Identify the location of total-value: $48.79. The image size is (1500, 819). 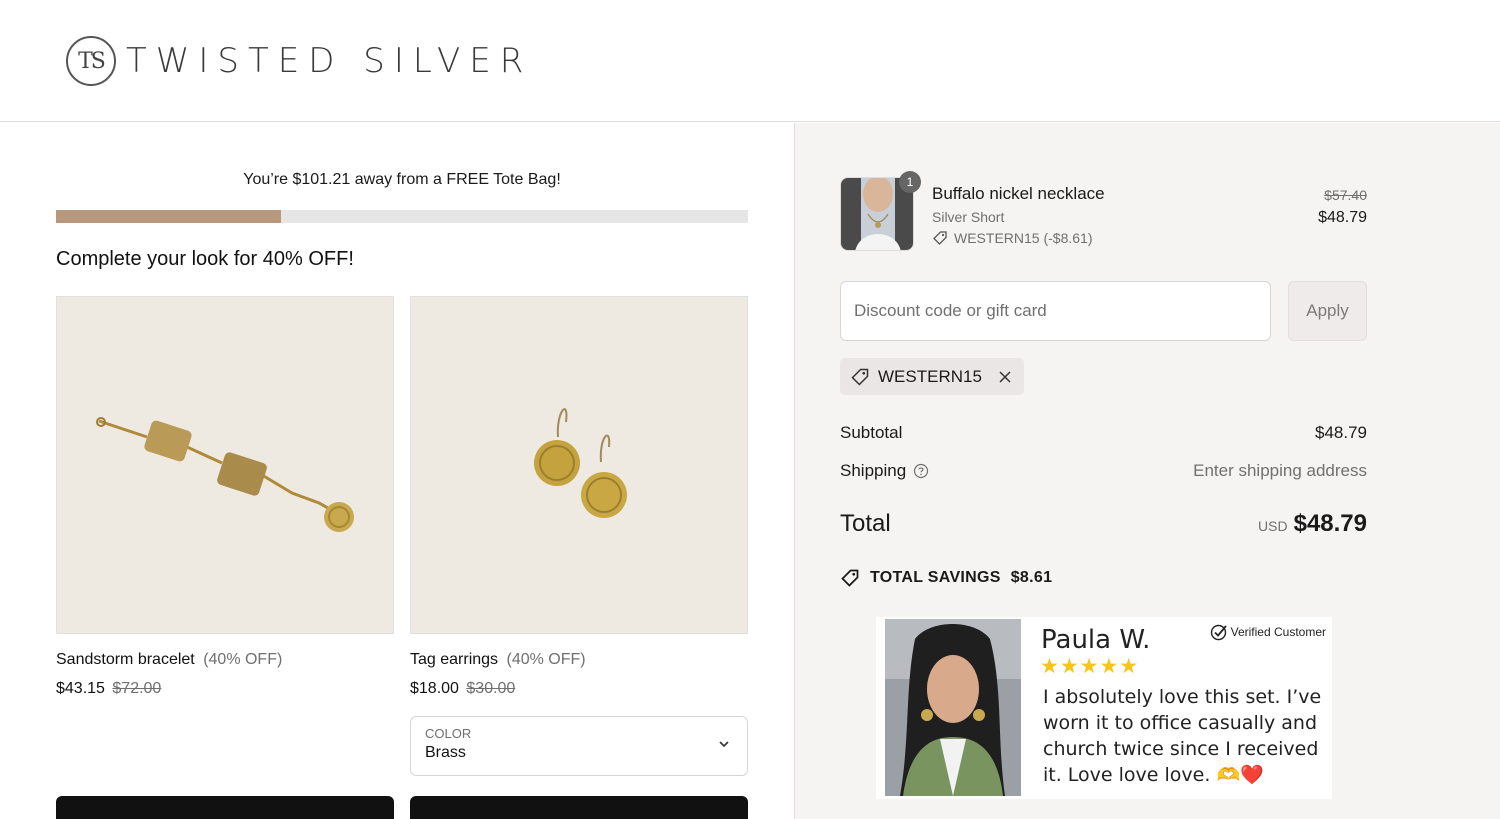
(1330, 523).